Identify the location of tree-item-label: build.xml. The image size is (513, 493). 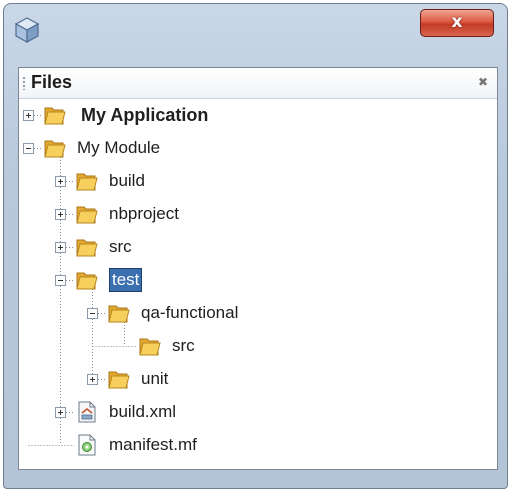
(143, 411).